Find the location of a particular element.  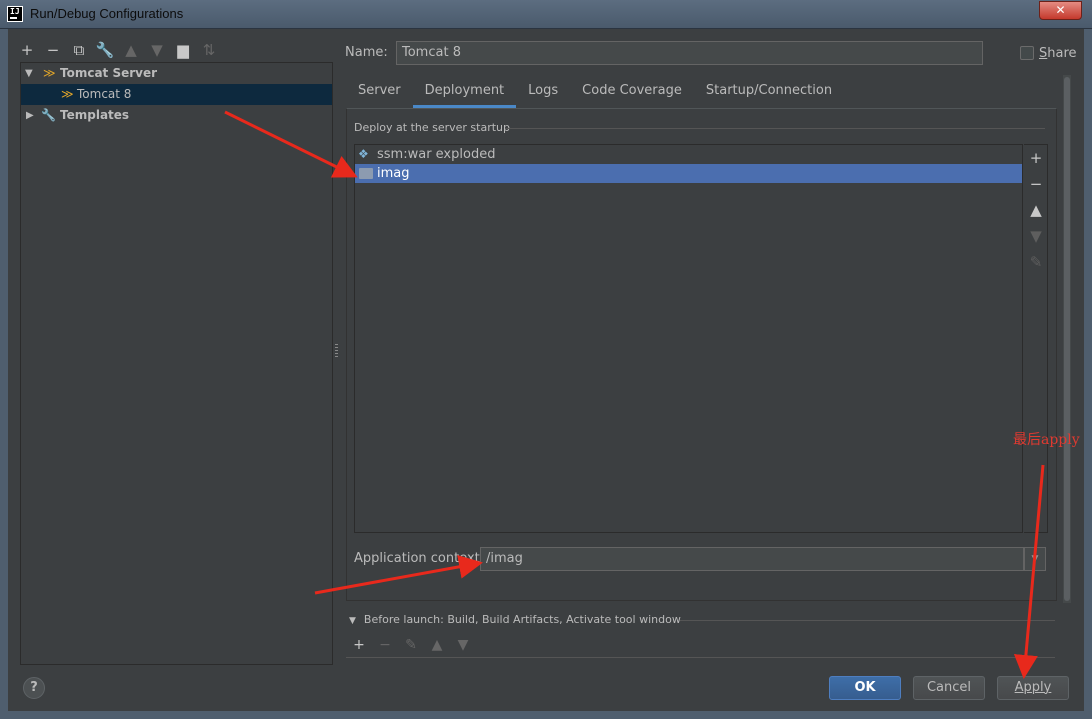

arrow-to-apply is located at coordinates (1029, 571).